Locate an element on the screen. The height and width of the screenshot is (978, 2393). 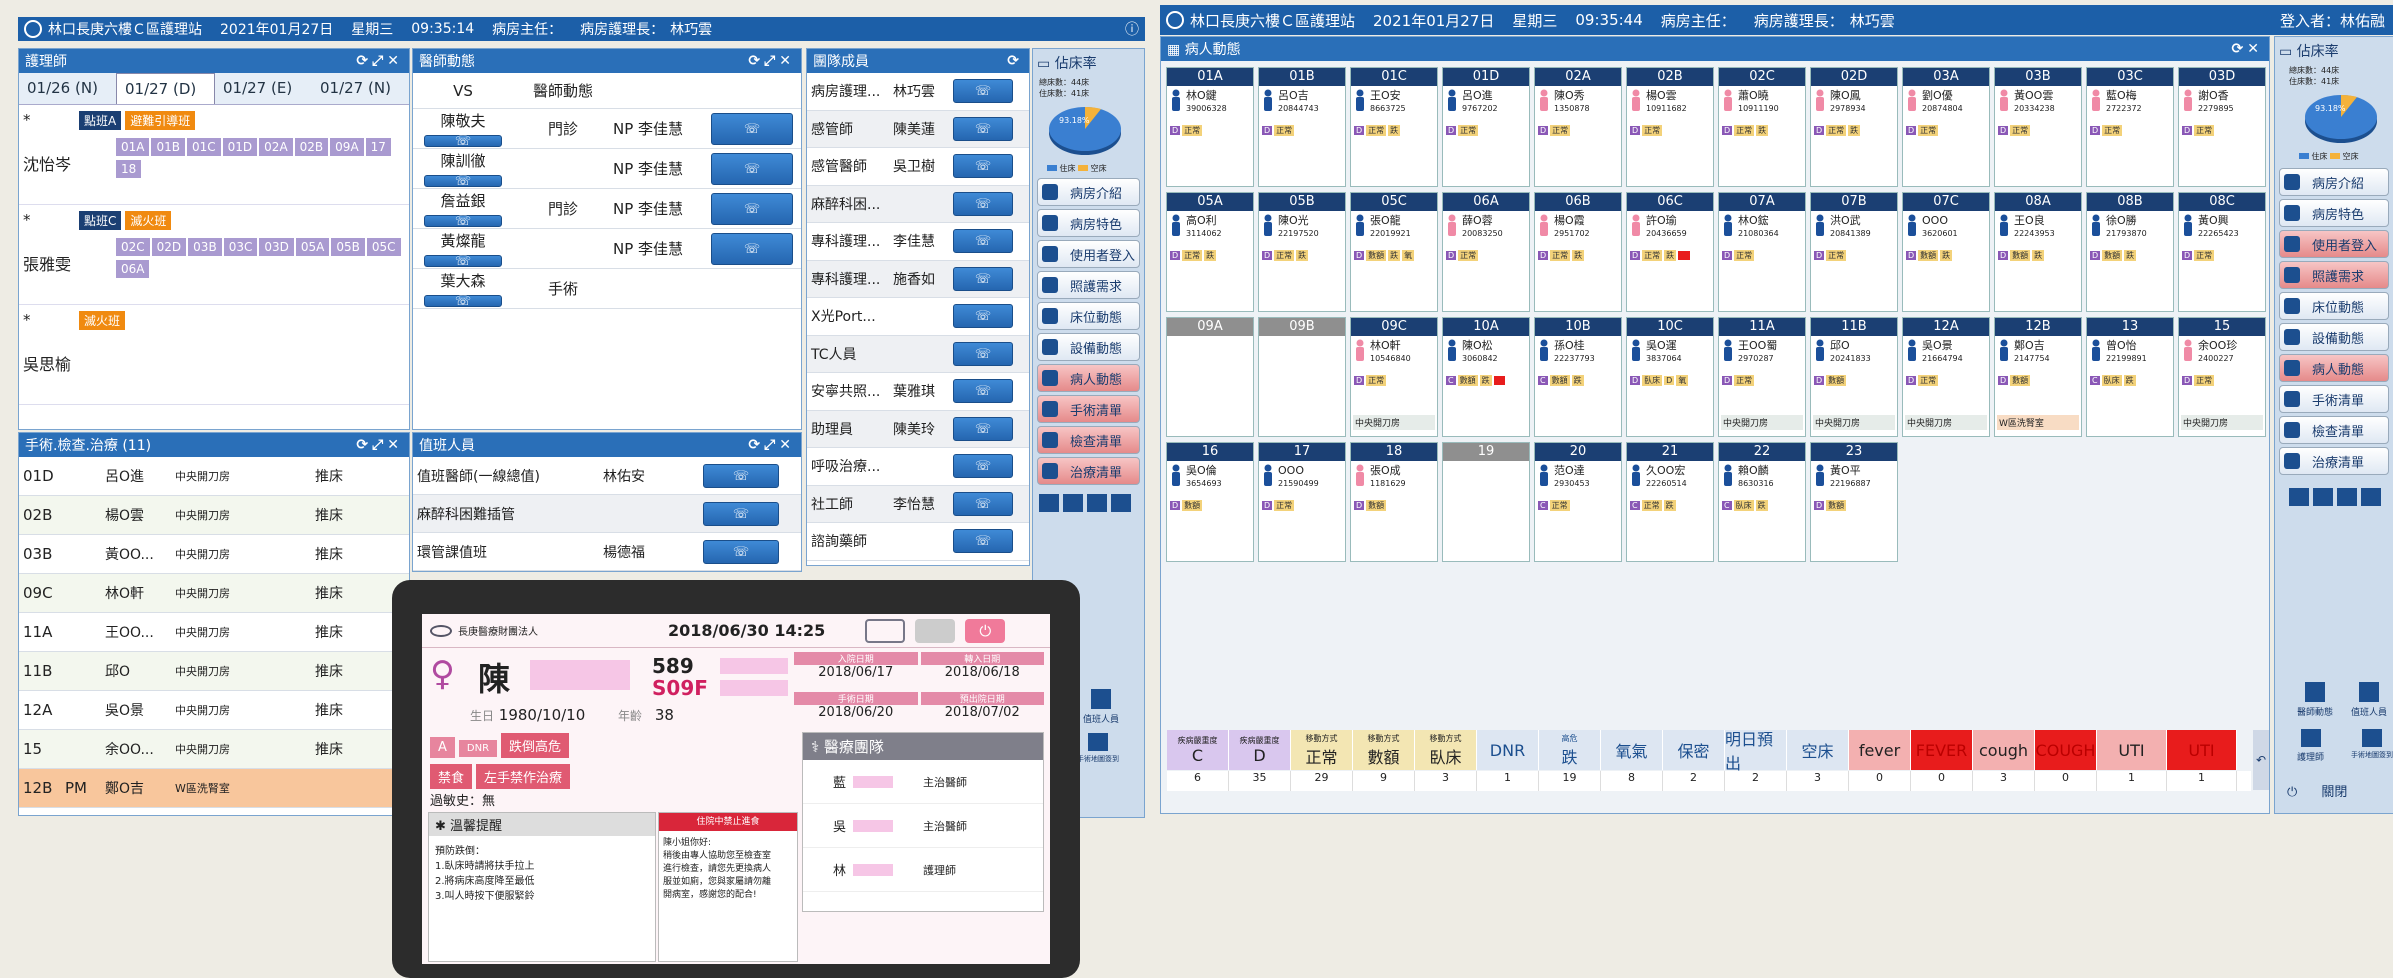
duty-shortcut-button: 值班人員 is located at coordinates (2369, 700).